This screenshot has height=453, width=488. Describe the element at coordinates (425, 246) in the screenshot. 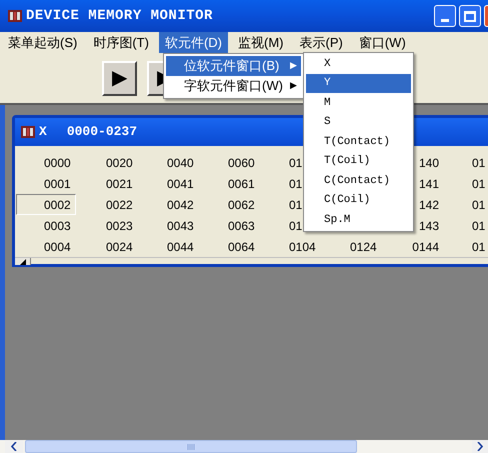

I see `address-cell: 0144` at that location.